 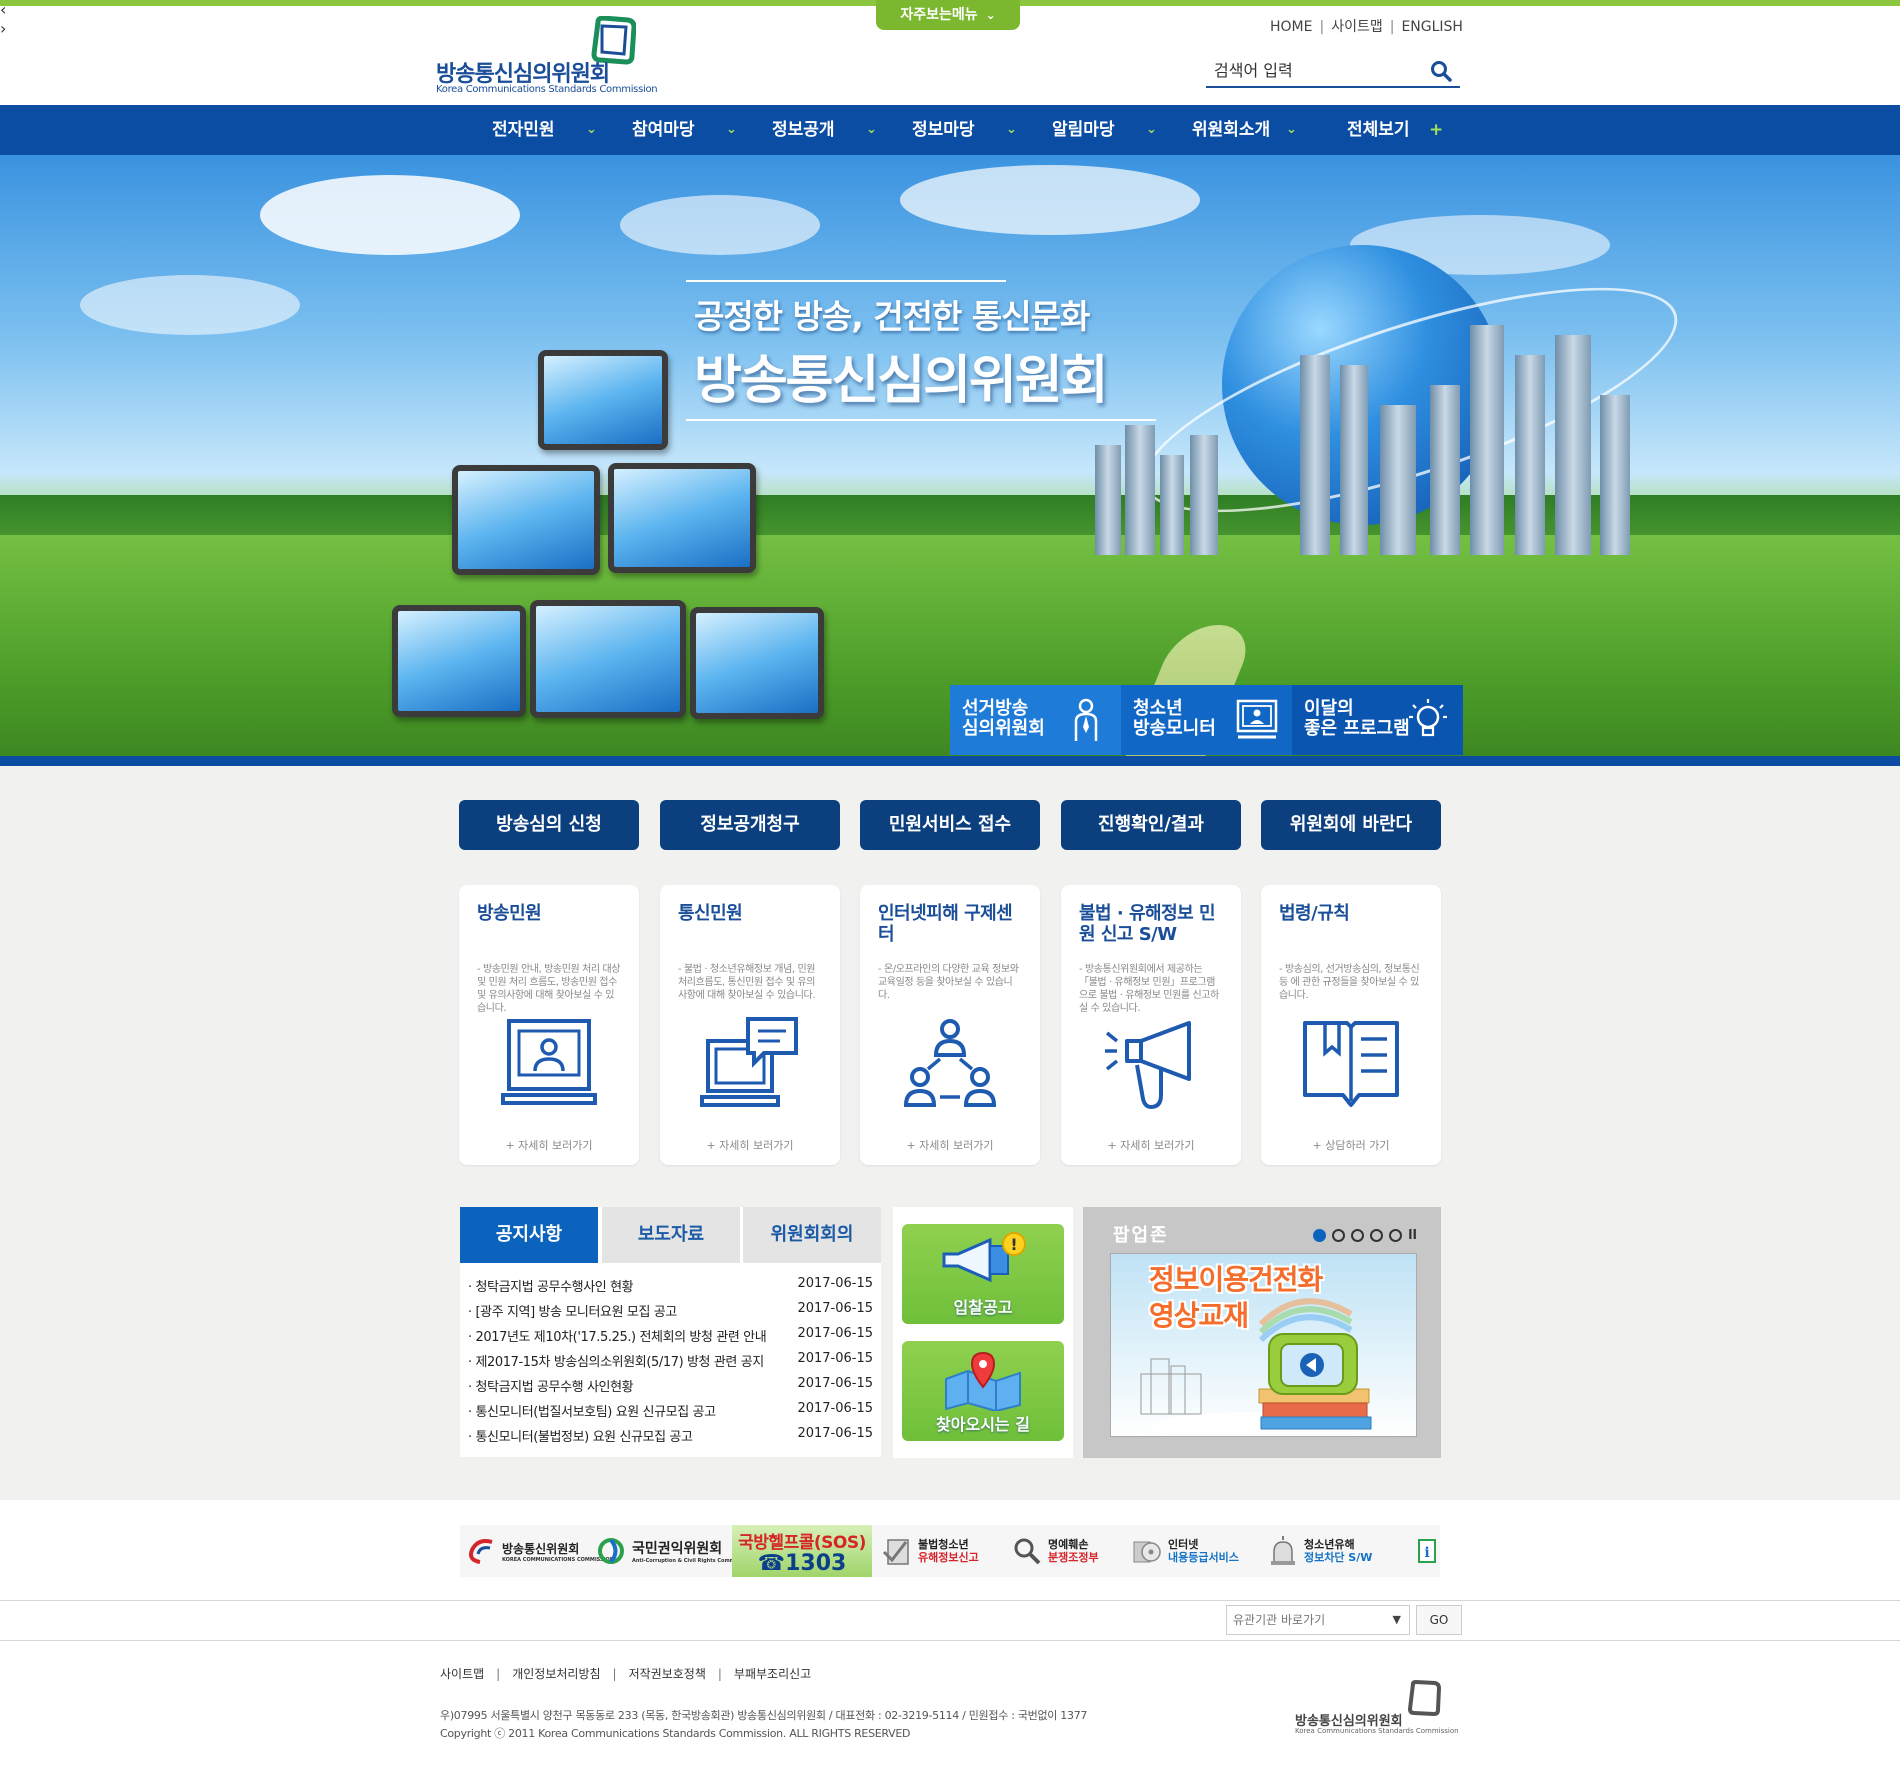 What do you see at coordinates (750, 825) in the screenshot?
I see `info-disclosure-request-button: 정보공개청구` at bounding box center [750, 825].